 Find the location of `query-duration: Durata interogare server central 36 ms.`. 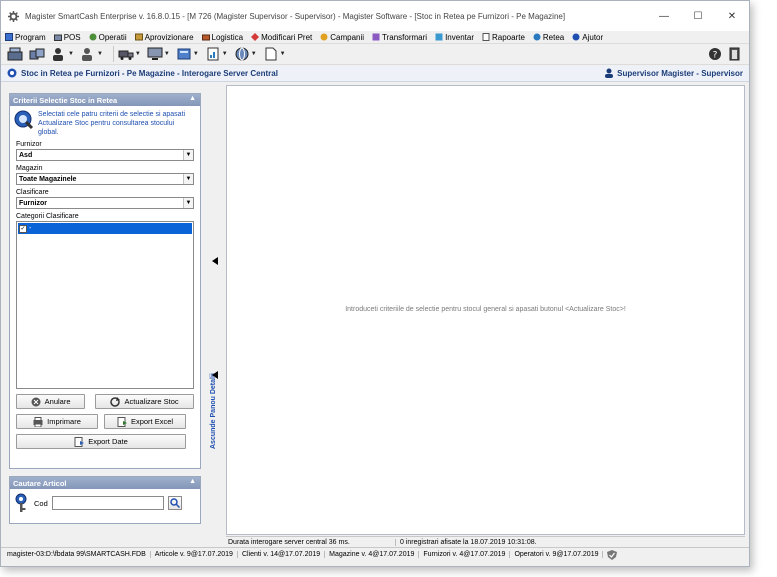

query-duration: Durata interogare server central 36 ms. is located at coordinates (311, 542).